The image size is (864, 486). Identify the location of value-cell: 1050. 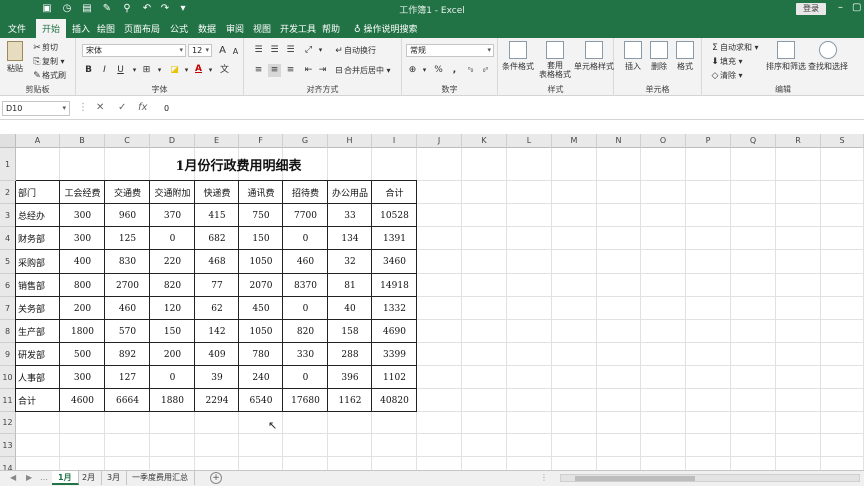
(261, 262).